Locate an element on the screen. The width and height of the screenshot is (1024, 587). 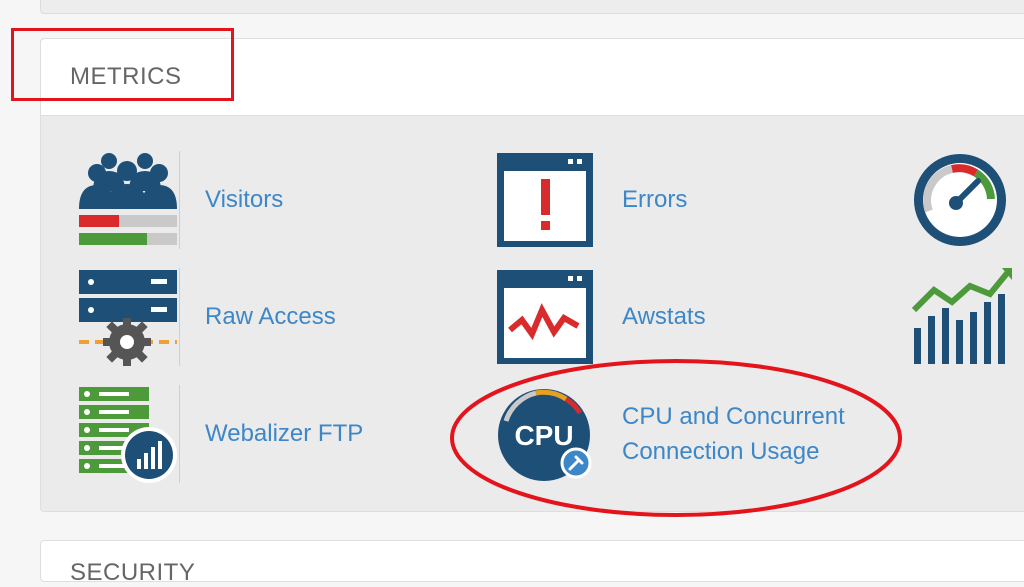
awstats-link: Awstats is located at coordinates (646, 317).